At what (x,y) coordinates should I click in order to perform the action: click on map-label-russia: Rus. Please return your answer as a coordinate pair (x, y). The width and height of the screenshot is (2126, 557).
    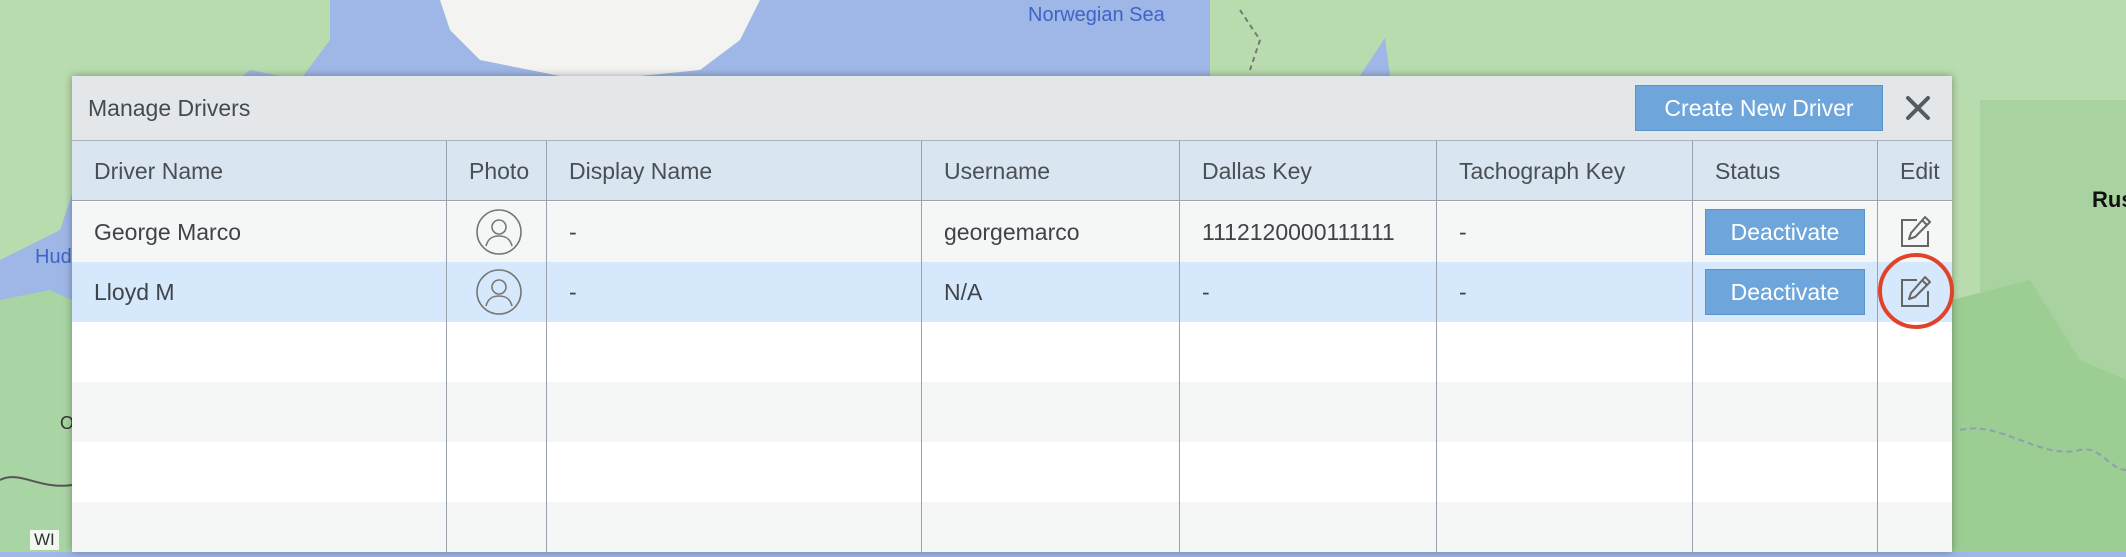
    Looking at the image, I should click on (2109, 199).